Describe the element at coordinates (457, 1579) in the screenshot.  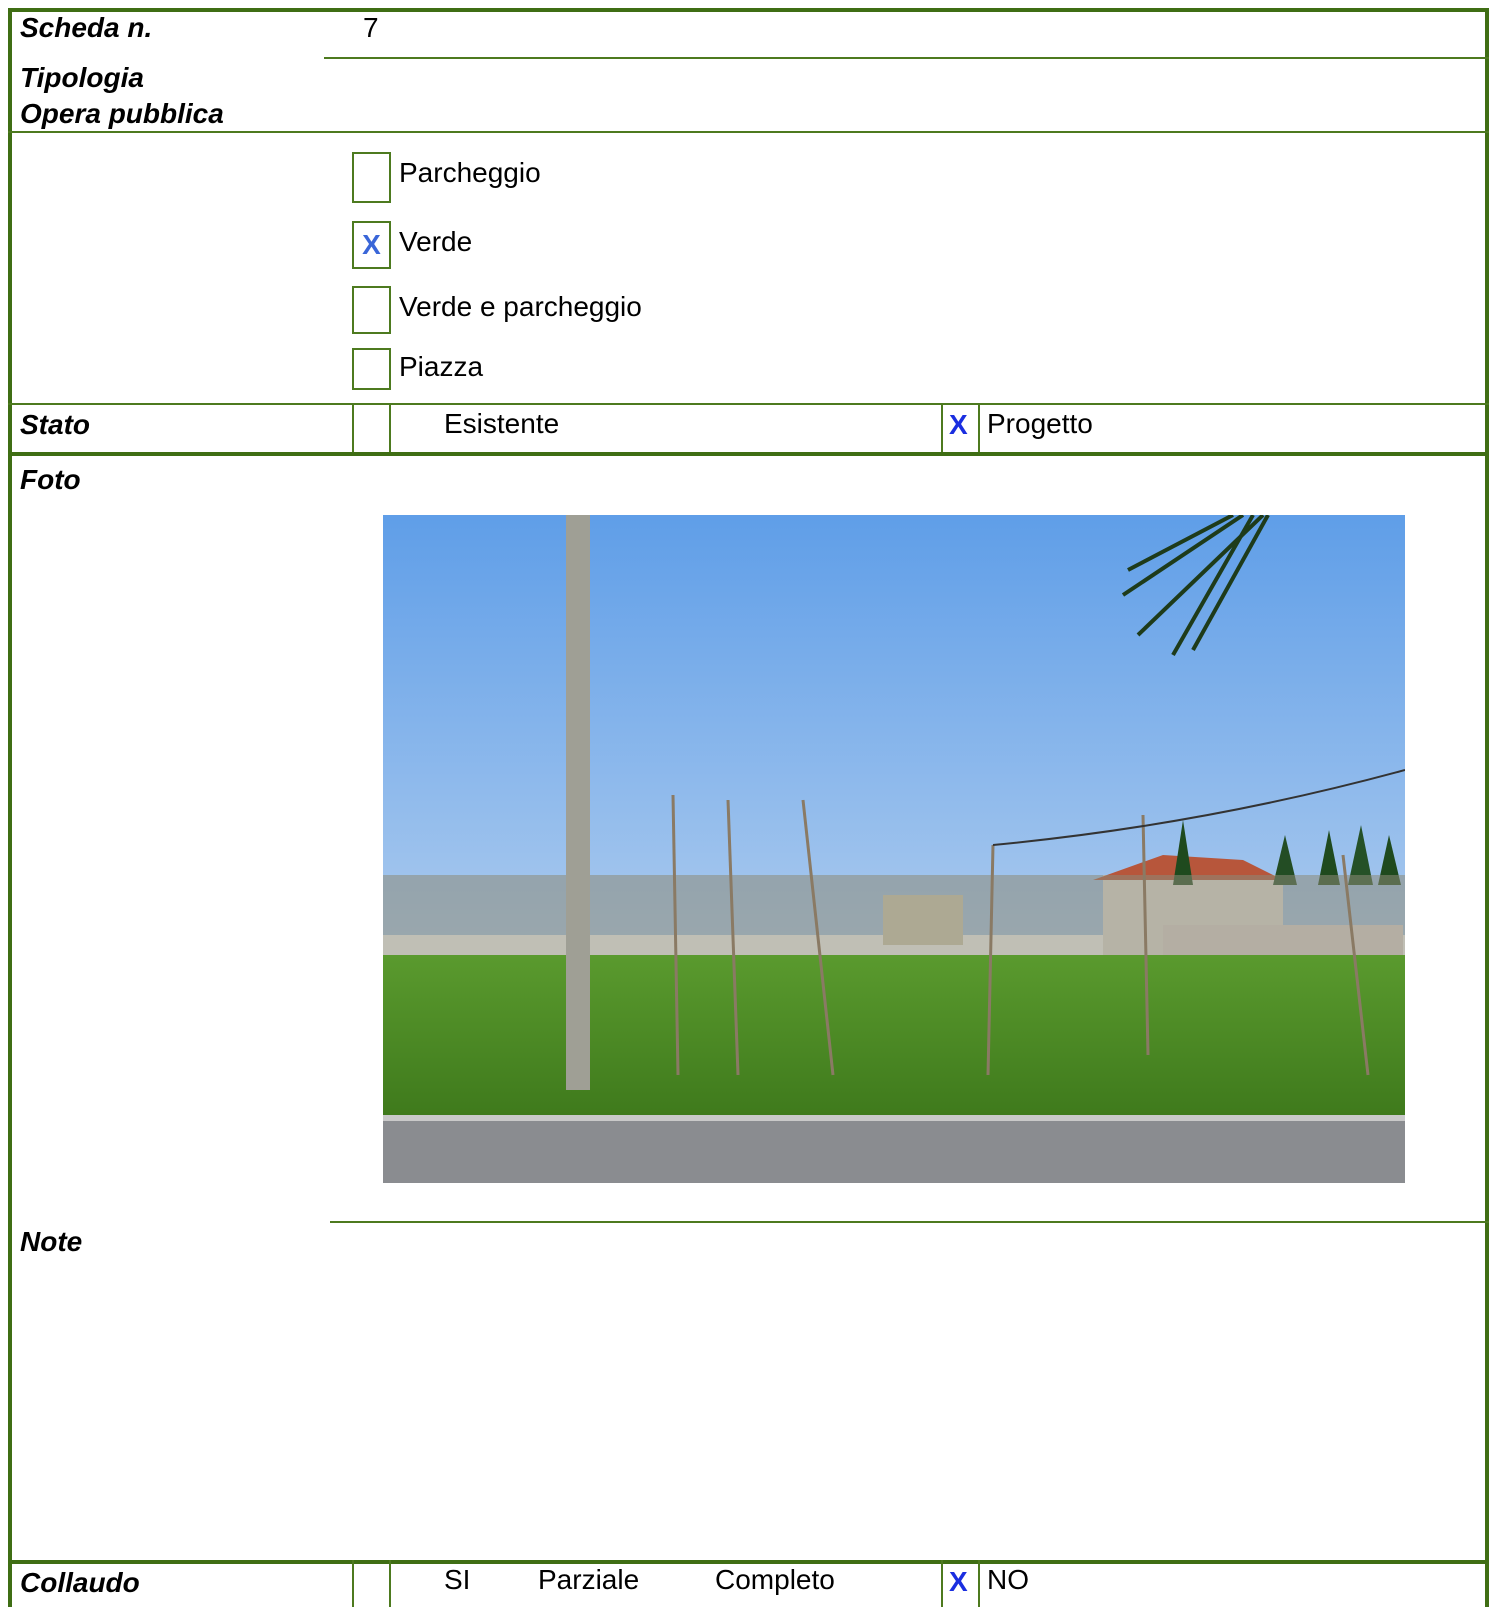
I see `collaudo-si-label: SI` at that location.